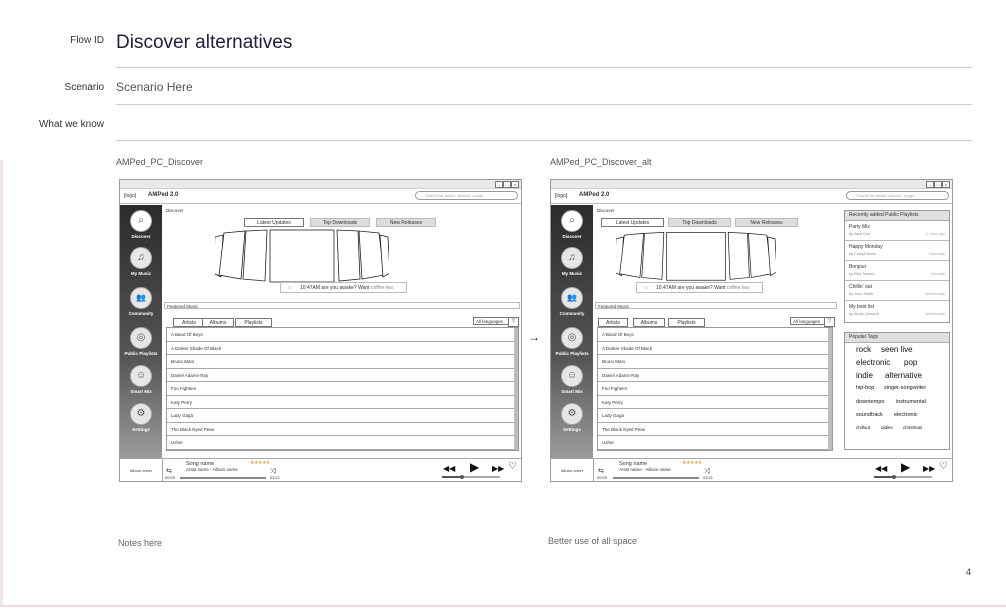  I want to click on tag-link: oldies, so click(887, 427).